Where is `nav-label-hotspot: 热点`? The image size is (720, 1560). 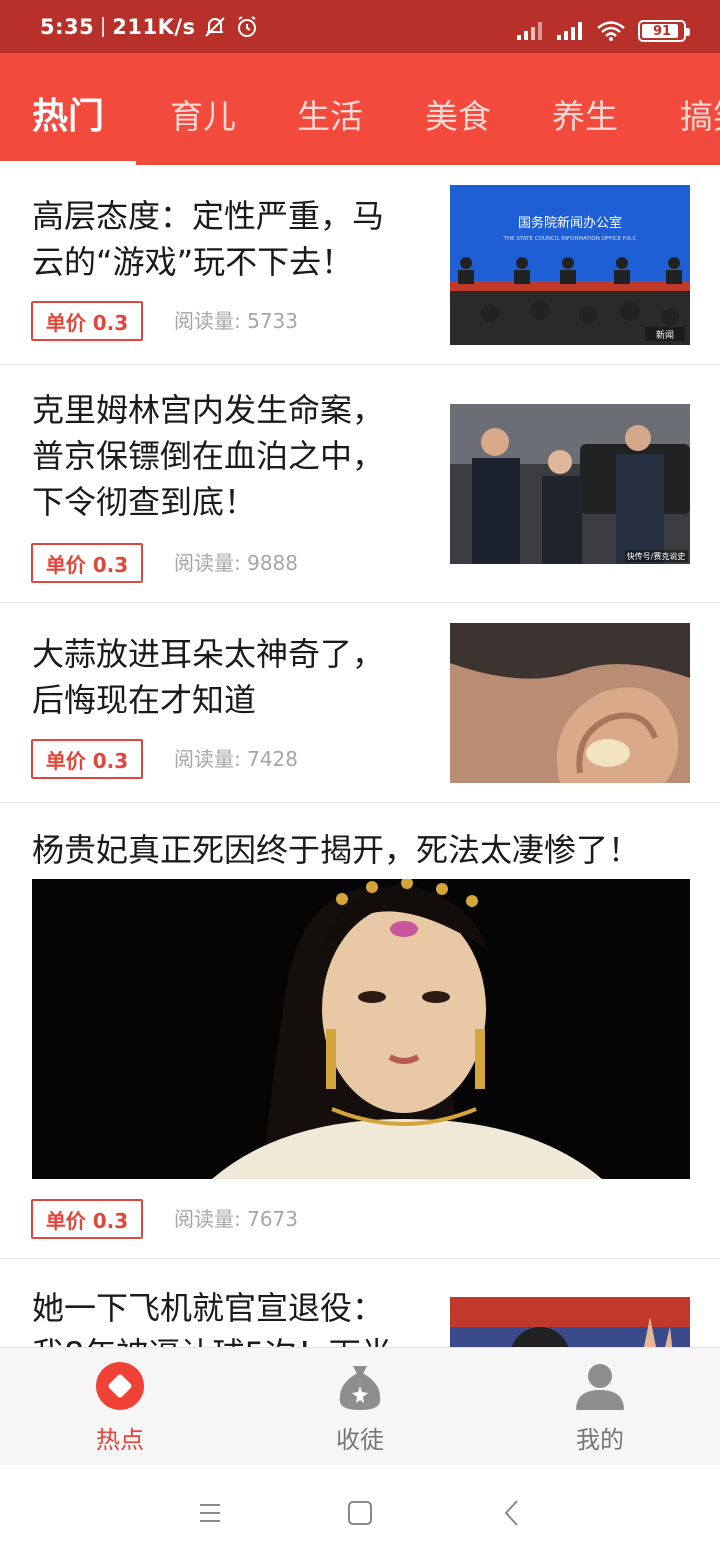 nav-label-hotspot: 热点 is located at coordinates (120, 1440).